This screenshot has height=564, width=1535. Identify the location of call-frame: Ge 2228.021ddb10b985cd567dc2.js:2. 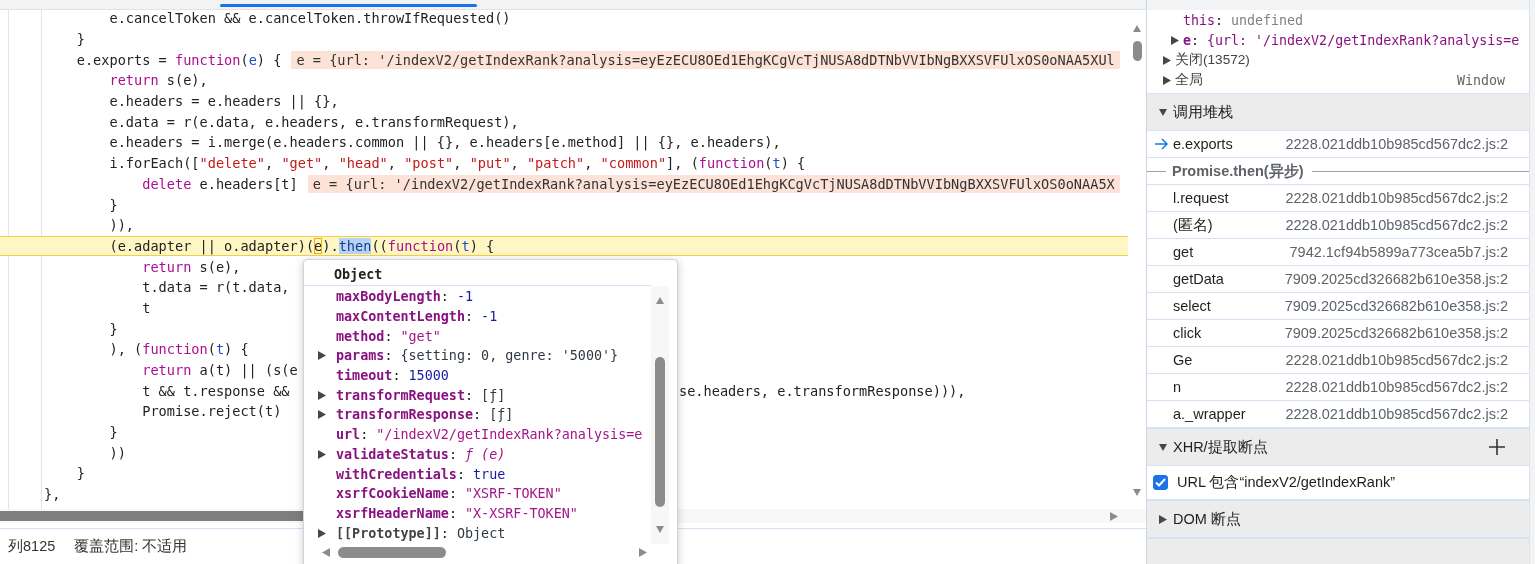
(1338, 360).